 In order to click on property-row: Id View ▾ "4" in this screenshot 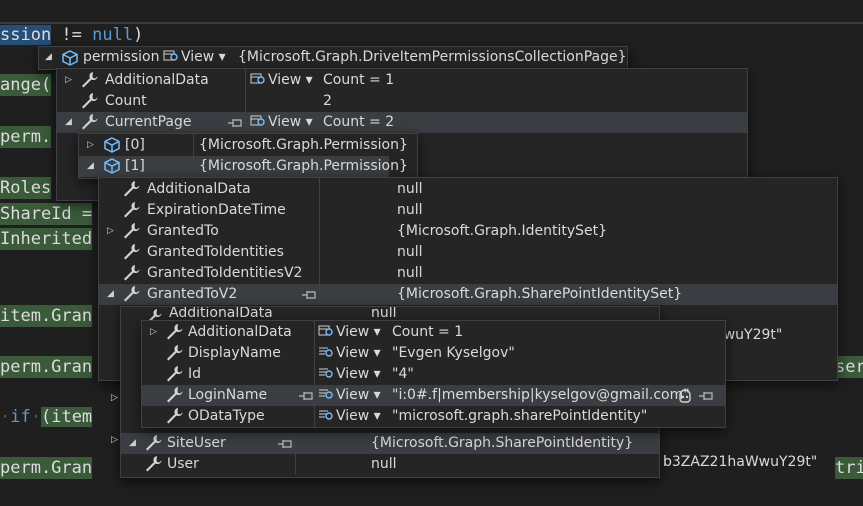, I will do `click(433, 374)`.